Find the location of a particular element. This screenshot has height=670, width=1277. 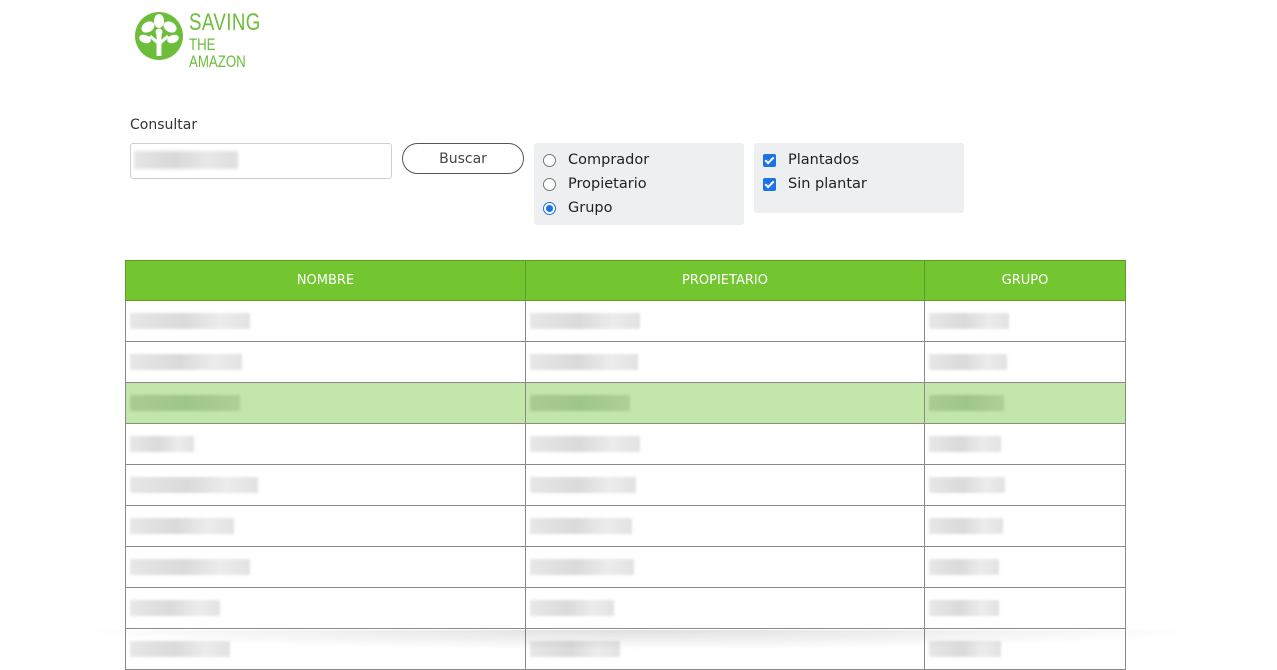

status-filter-panel: Plantados Sin plantar is located at coordinates (859, 178).